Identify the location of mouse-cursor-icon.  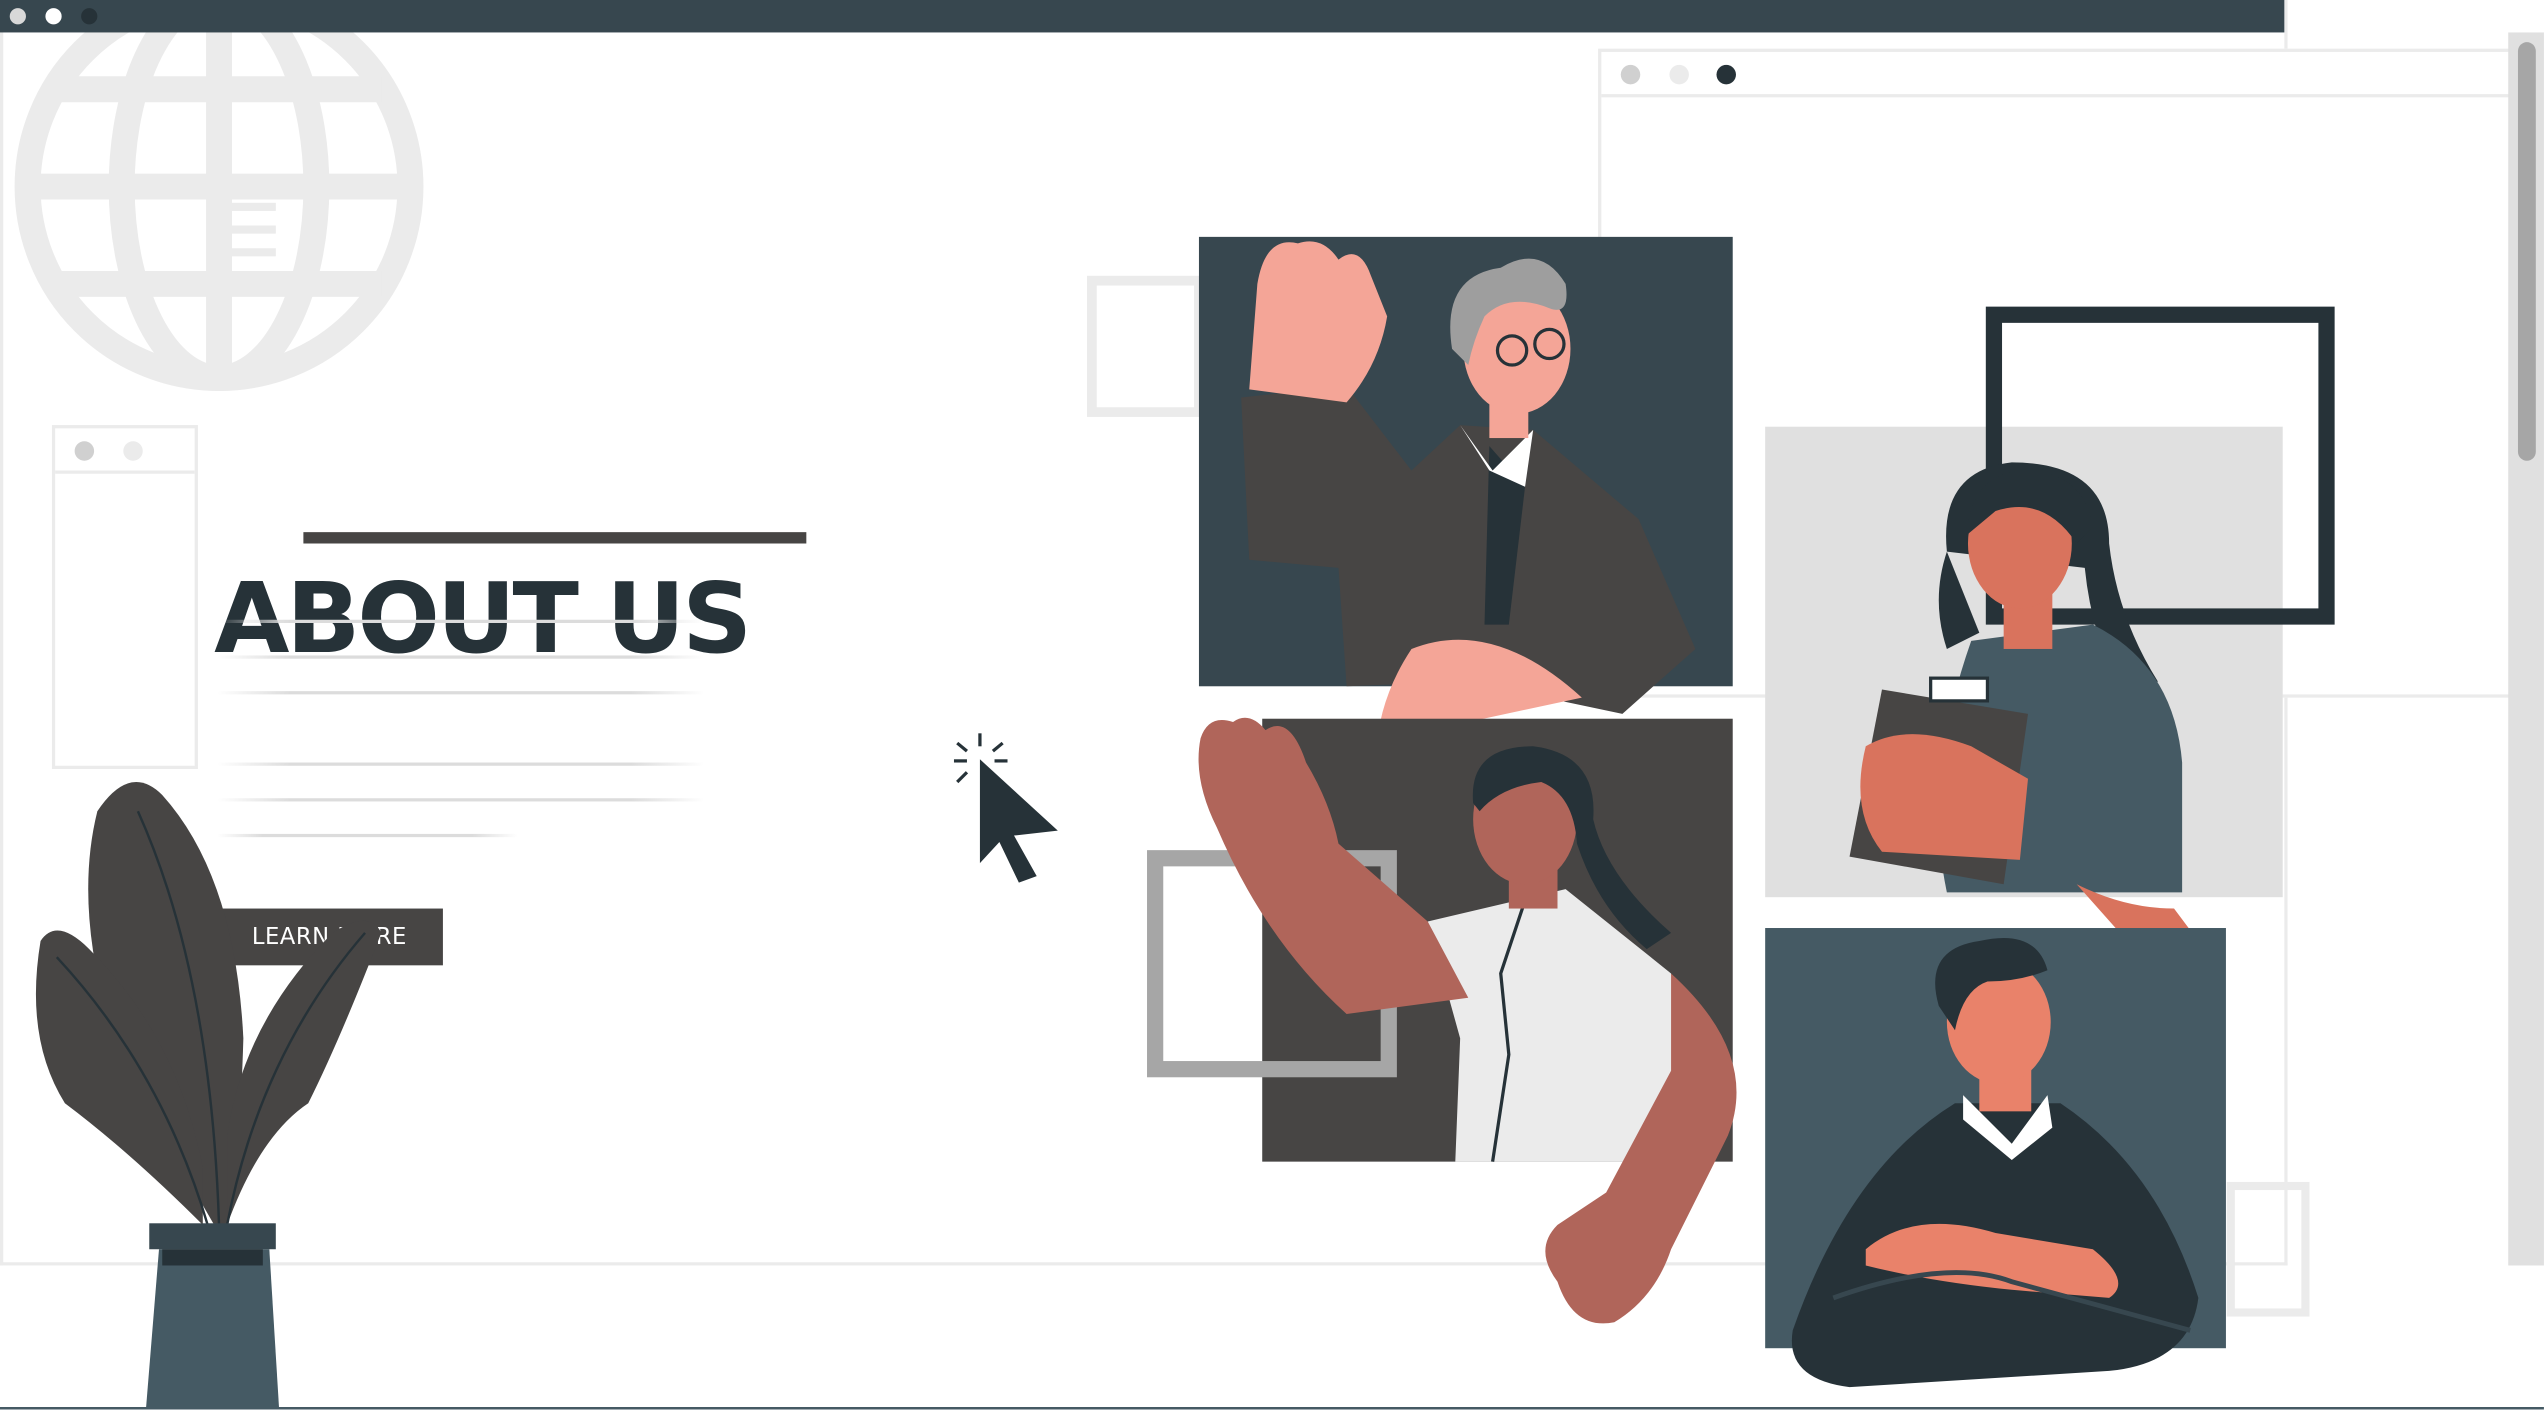
(1005, 808).